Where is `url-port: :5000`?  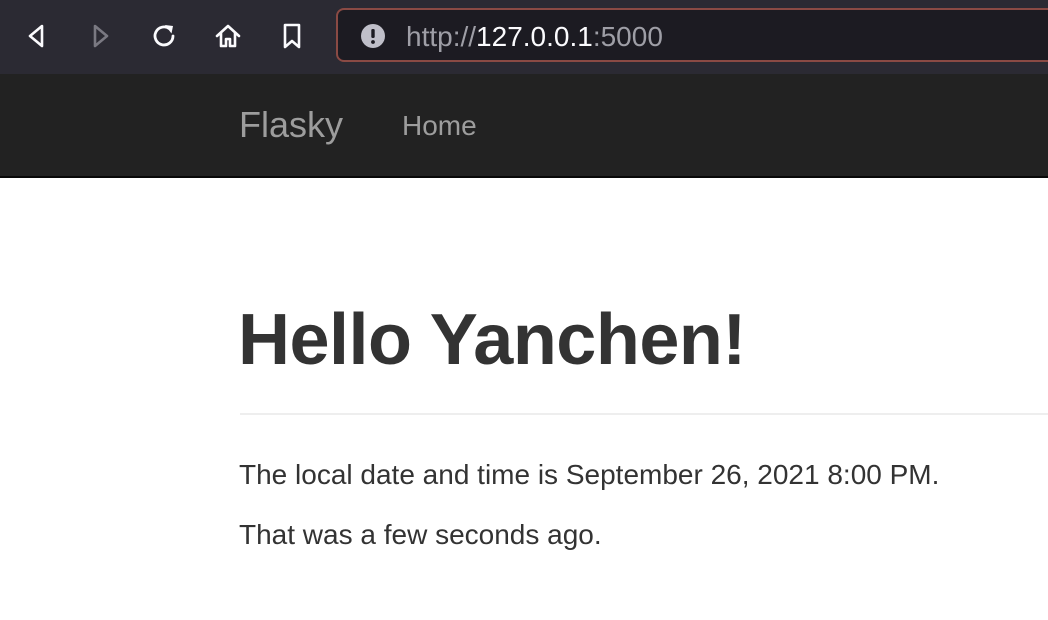 url-port: :5000 is located at coordinates (627, 36).